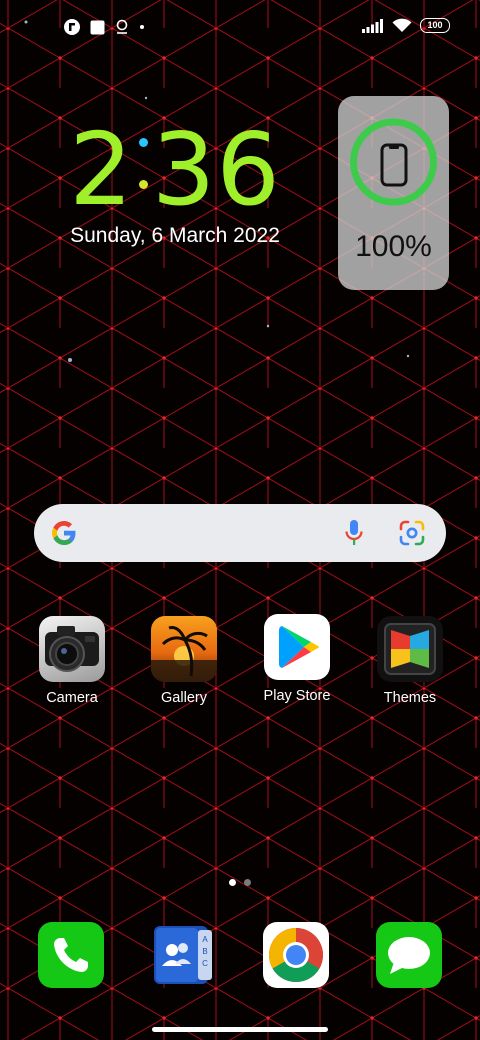  Describe the element at coordinates (297, 696) in the screenshot. I see `app-label: Play Store` at that location.